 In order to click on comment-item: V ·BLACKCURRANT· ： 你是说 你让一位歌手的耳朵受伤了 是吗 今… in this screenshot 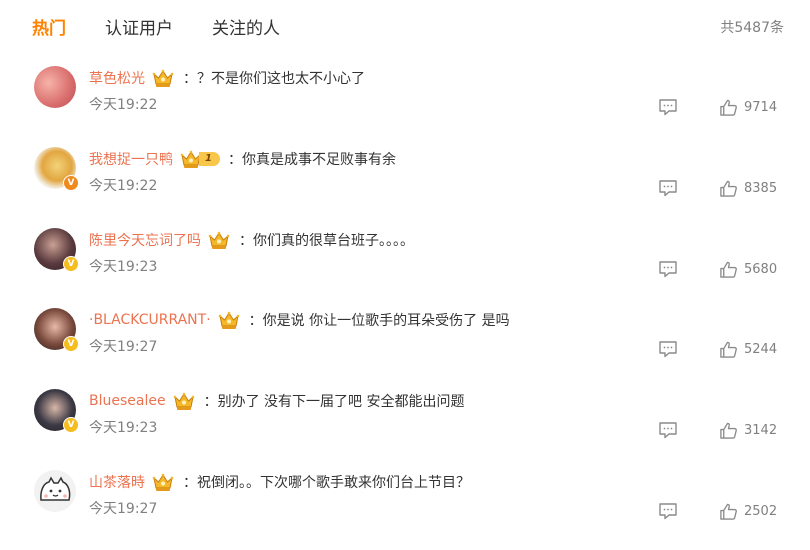, I will do `click(405, 348)`.